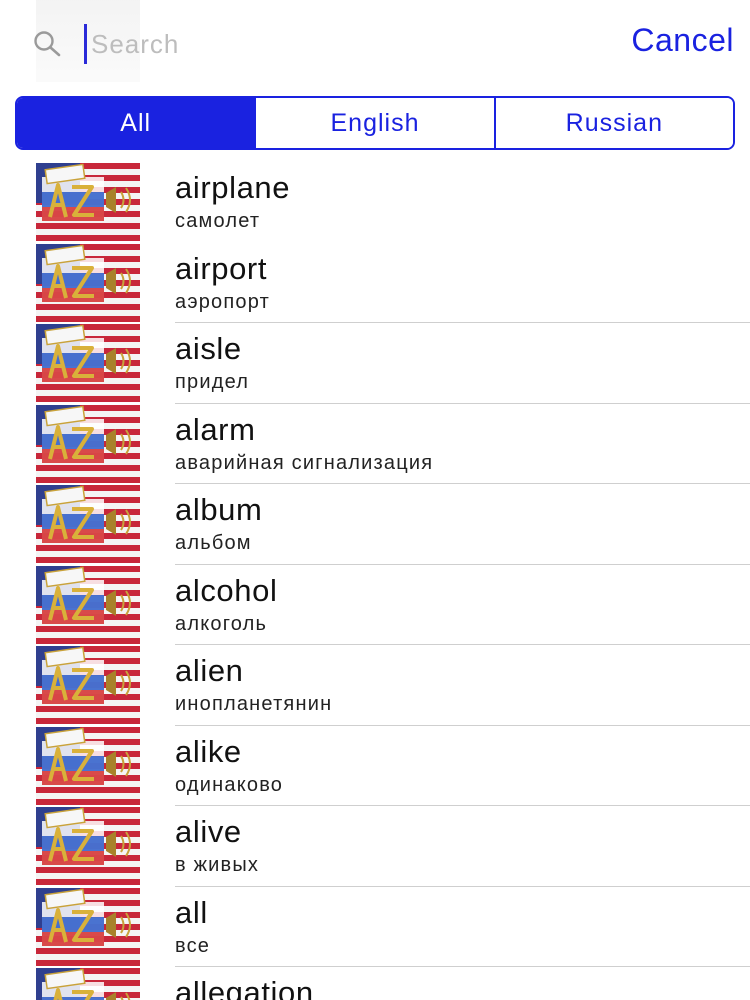  I want to click on language-filter-segmented-control: All English Russian, so click(375, 123).